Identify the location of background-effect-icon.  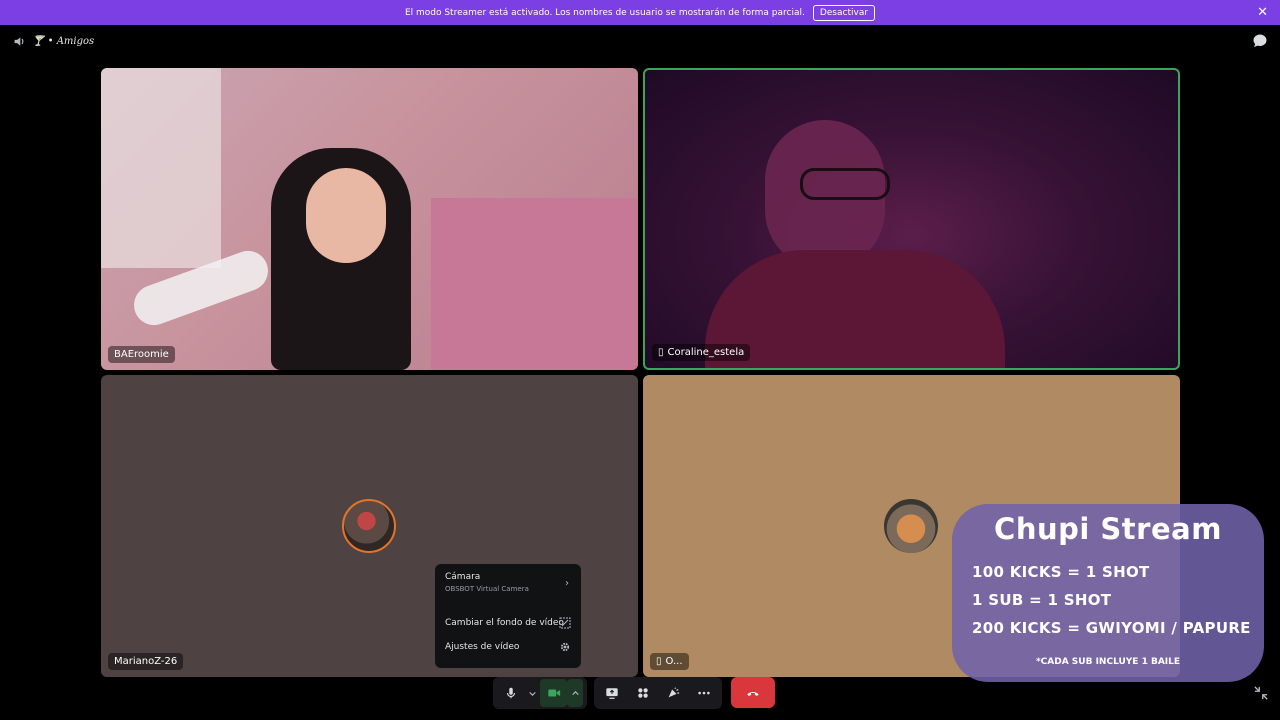
(565, 623).